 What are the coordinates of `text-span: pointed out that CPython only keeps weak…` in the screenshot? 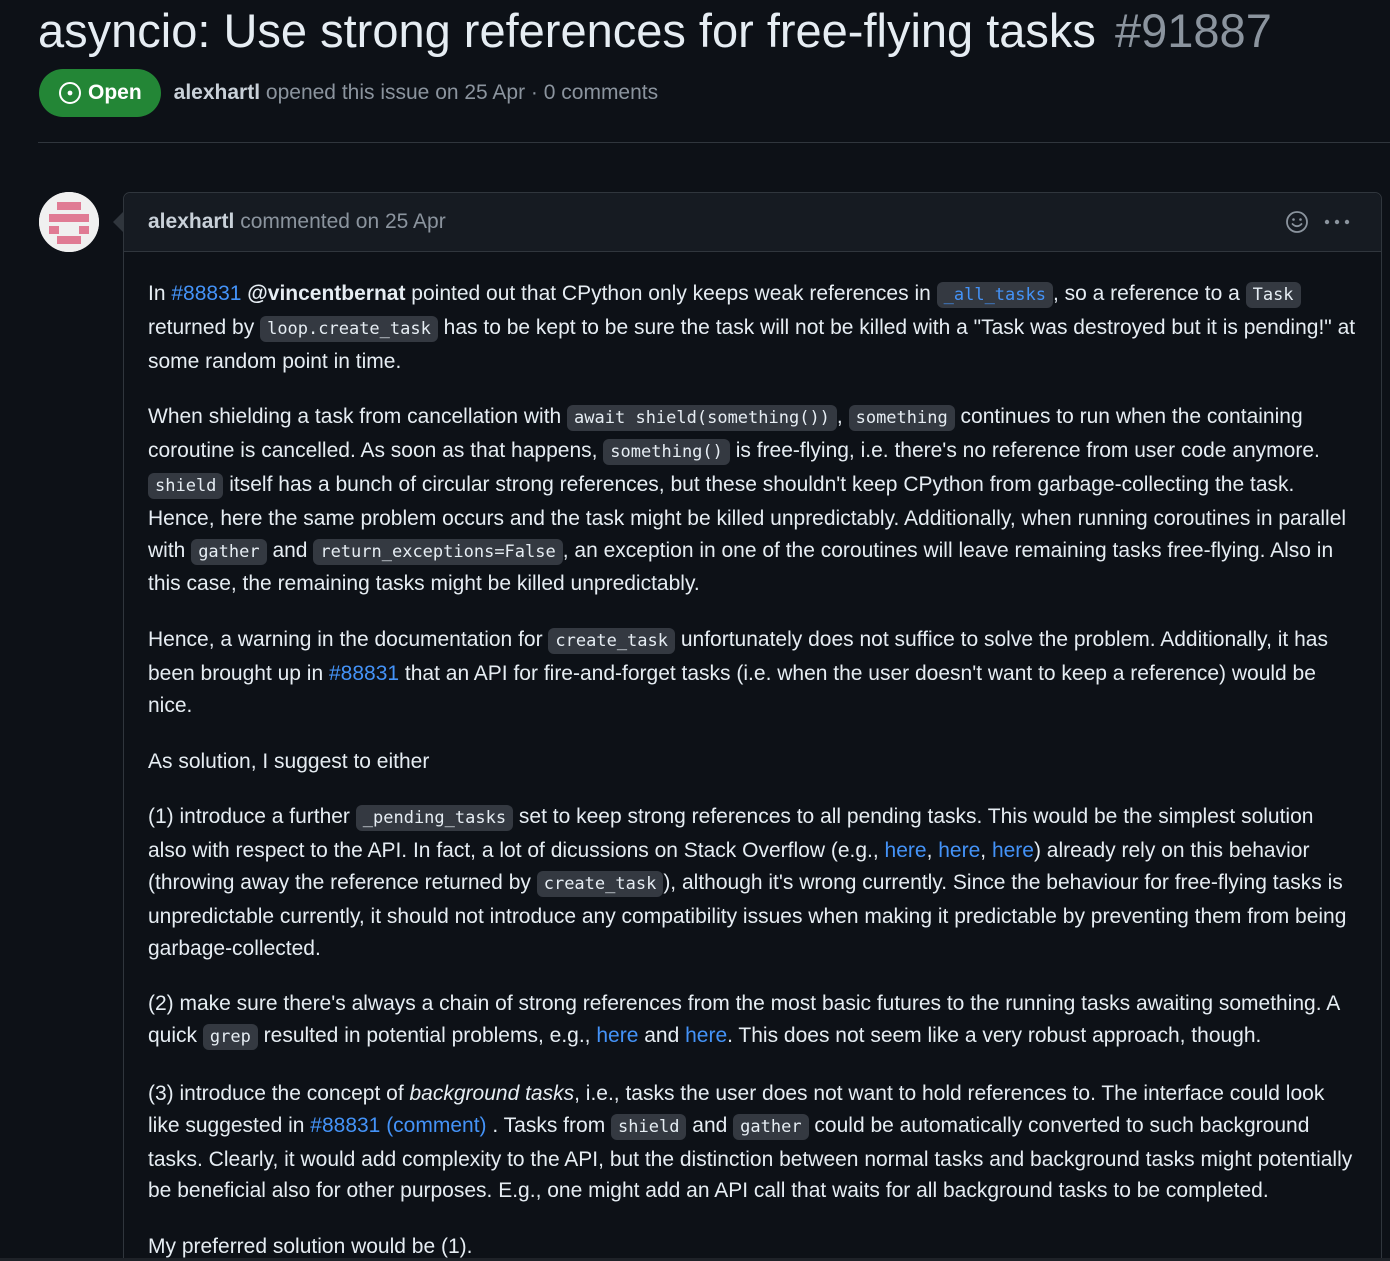 It's located at (671, 293).